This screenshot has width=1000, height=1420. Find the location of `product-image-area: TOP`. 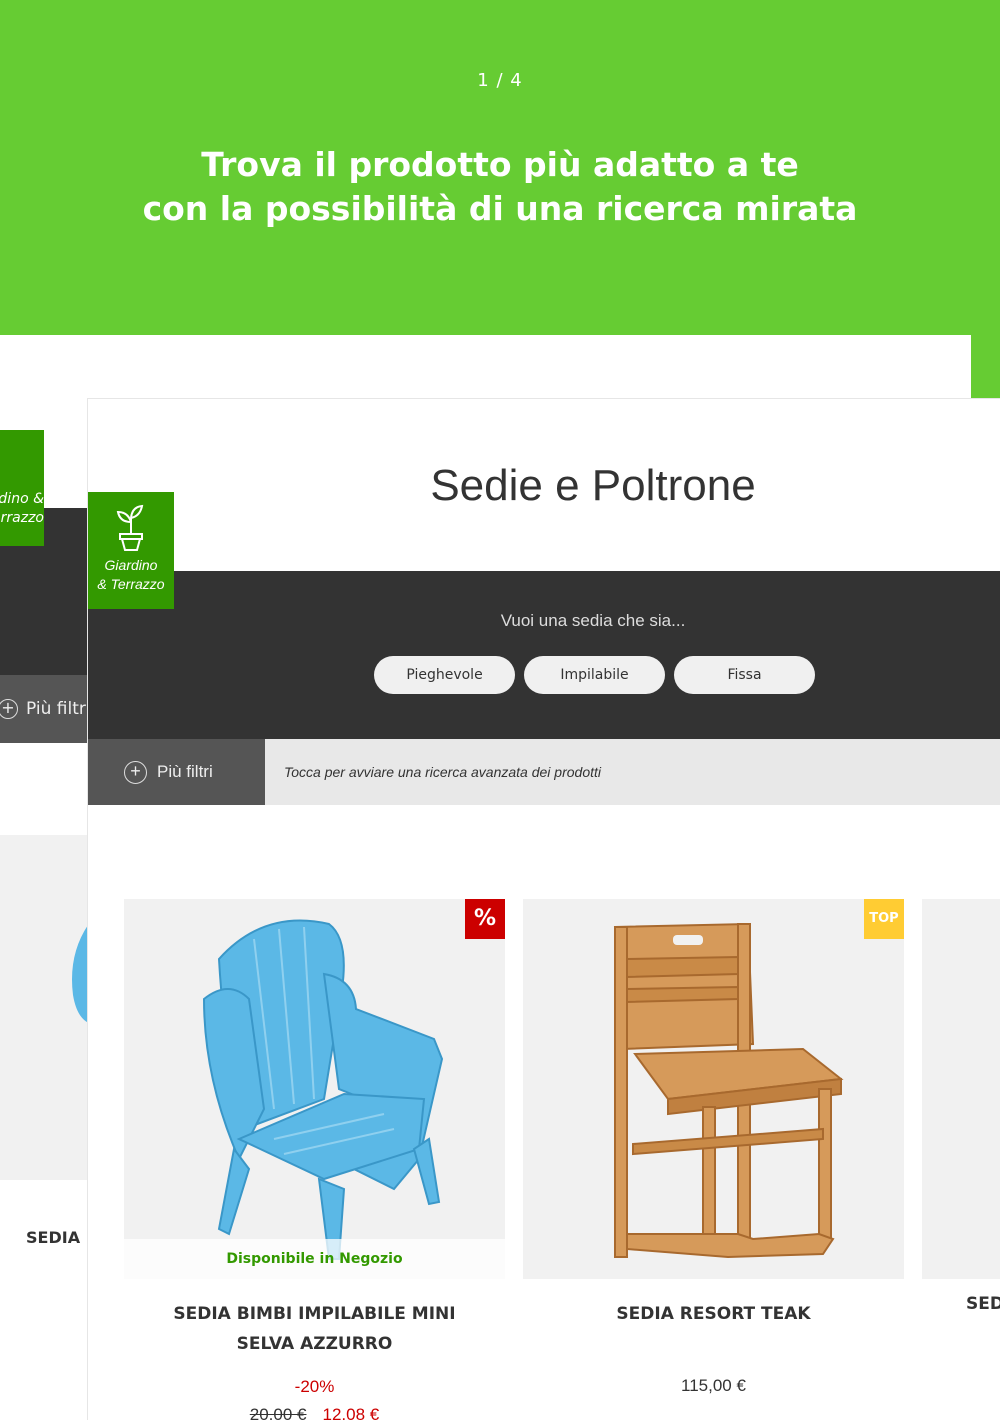

product-image-area: TOP is located at coordinates (713, 1089).